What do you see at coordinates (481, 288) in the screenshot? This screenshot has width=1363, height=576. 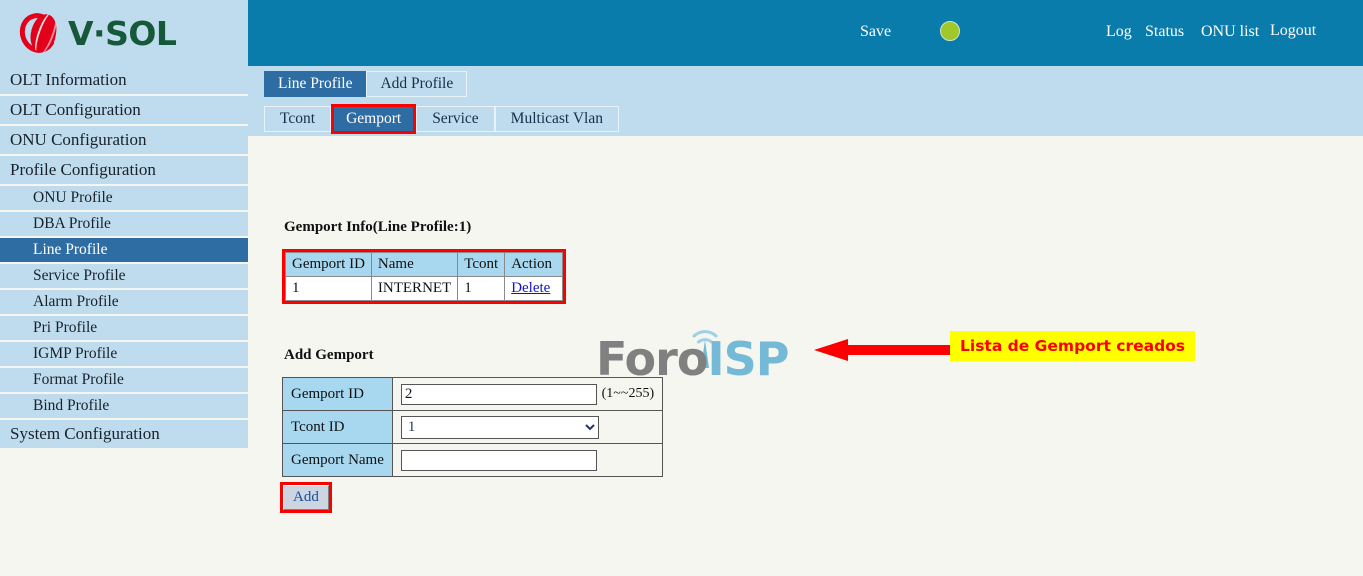 I see `cell-tcont: 1` at bounding box center [481, 288].